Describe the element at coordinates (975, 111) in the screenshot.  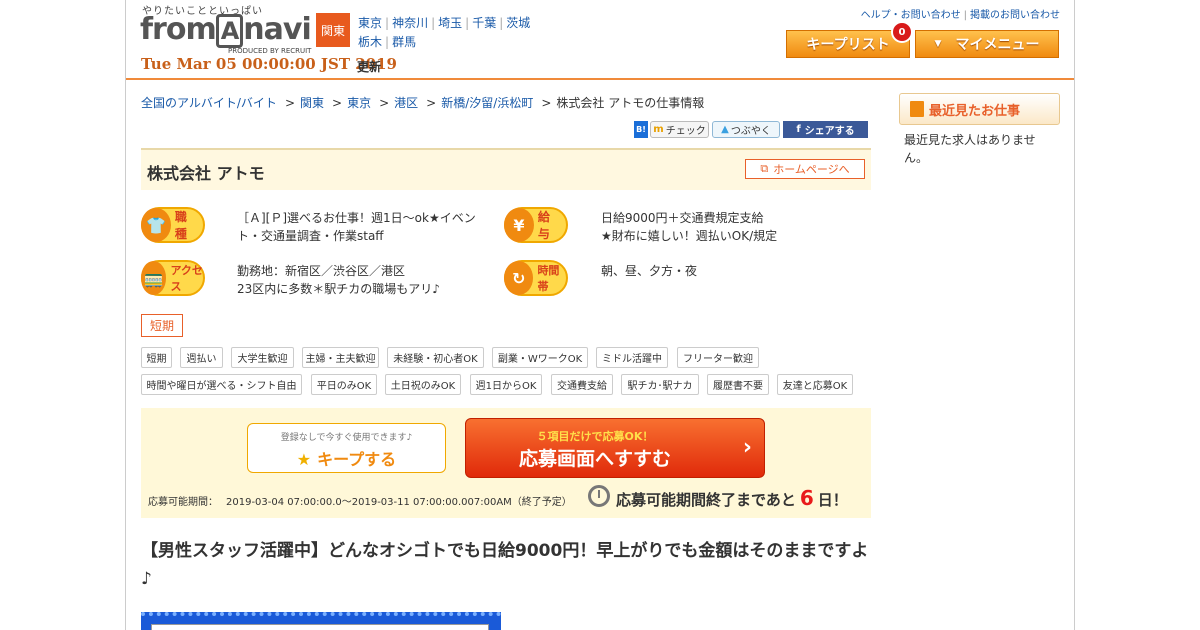
I see `recent-jobs-title: 最近見たお仕事` at that location.